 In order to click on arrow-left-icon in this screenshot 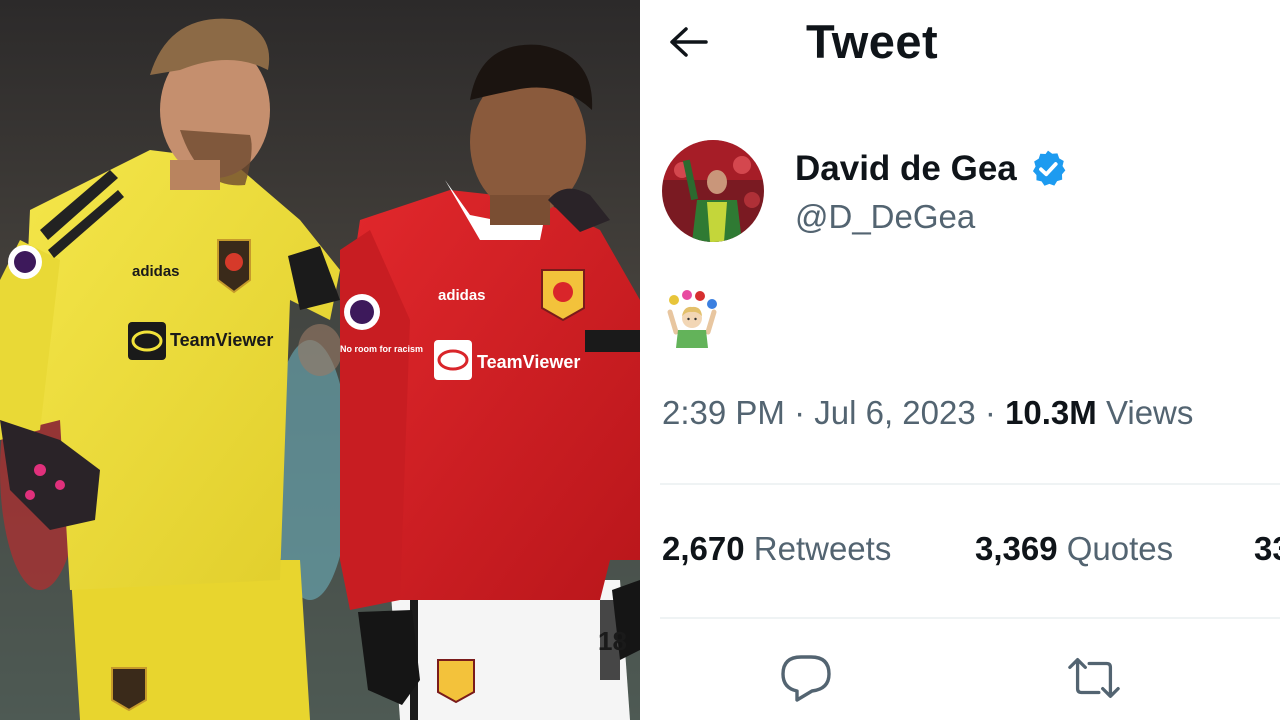, I will do `click(689, 42)`.